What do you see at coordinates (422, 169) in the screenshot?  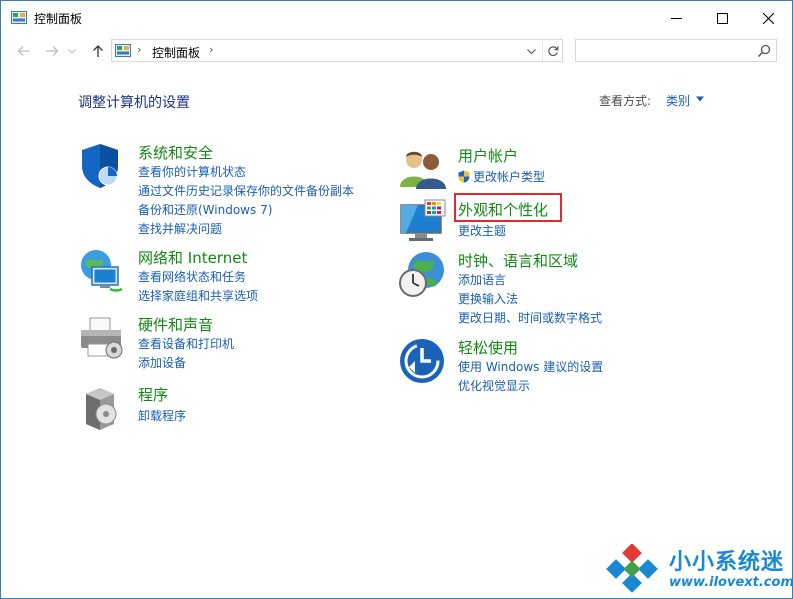 I see `users-icon` at bounding box center [422, 169].